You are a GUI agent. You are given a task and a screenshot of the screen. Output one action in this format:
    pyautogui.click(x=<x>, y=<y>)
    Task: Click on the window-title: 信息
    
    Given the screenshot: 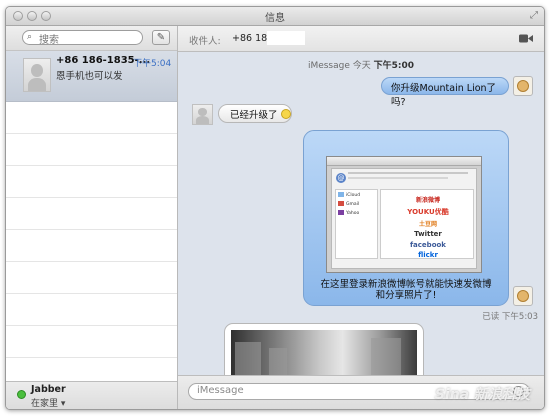 What is the action you would take?
    pyautogui.click(x=275, y=18)
    